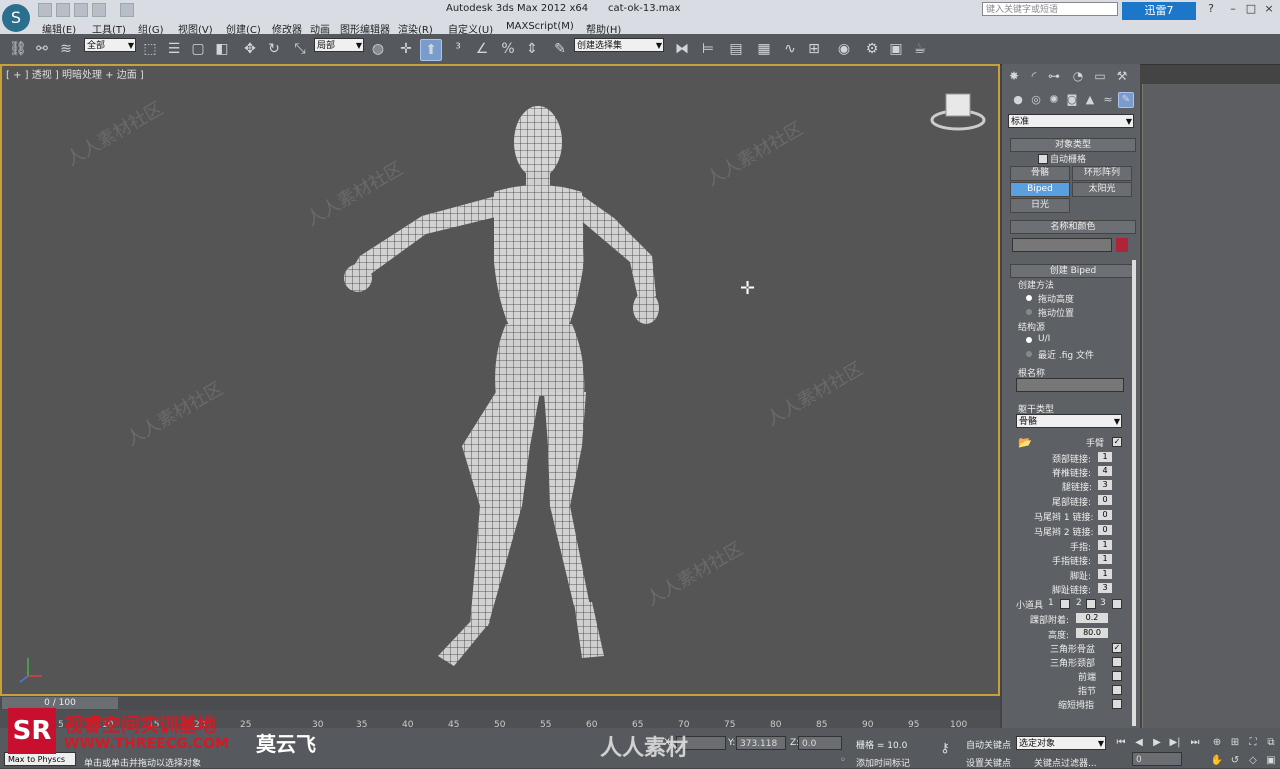 The width and height of the screenshot is (1280, 769). I want to click on reference-coord-dropdown: 局部 ▼, so click(339, 45).